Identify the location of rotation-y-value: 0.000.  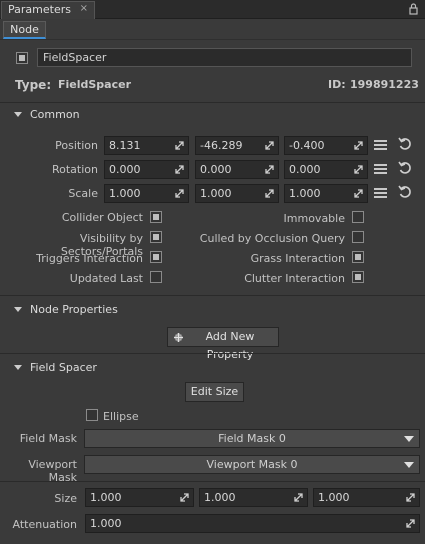
(216, 169).